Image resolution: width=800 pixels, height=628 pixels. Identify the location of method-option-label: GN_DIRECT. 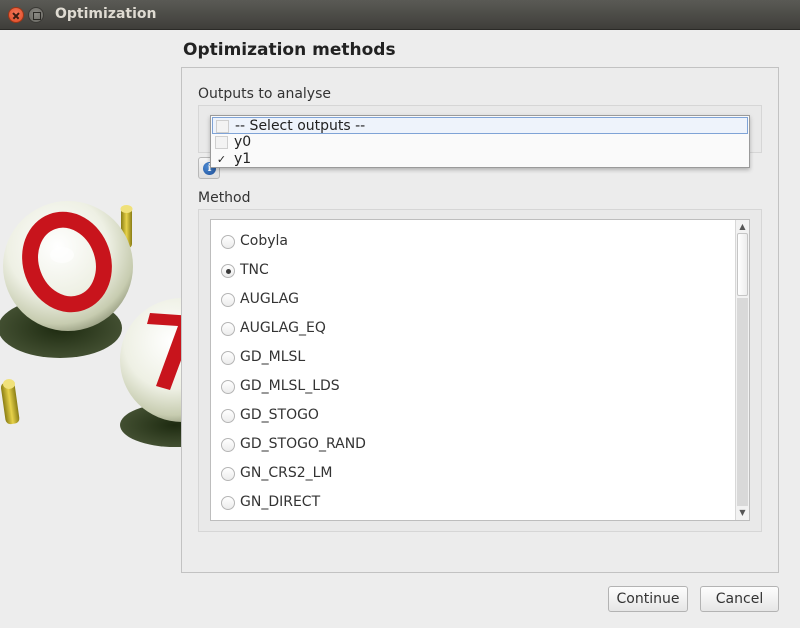
(280, 502).